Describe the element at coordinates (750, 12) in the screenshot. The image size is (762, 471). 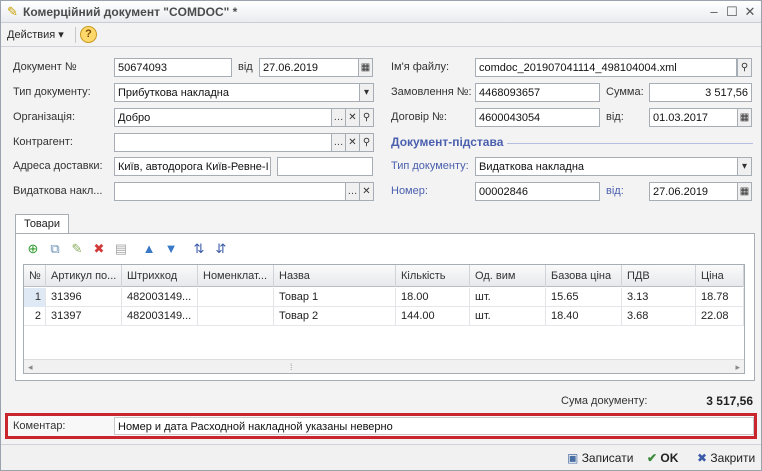
I see `close-icon: ✕` at that location.